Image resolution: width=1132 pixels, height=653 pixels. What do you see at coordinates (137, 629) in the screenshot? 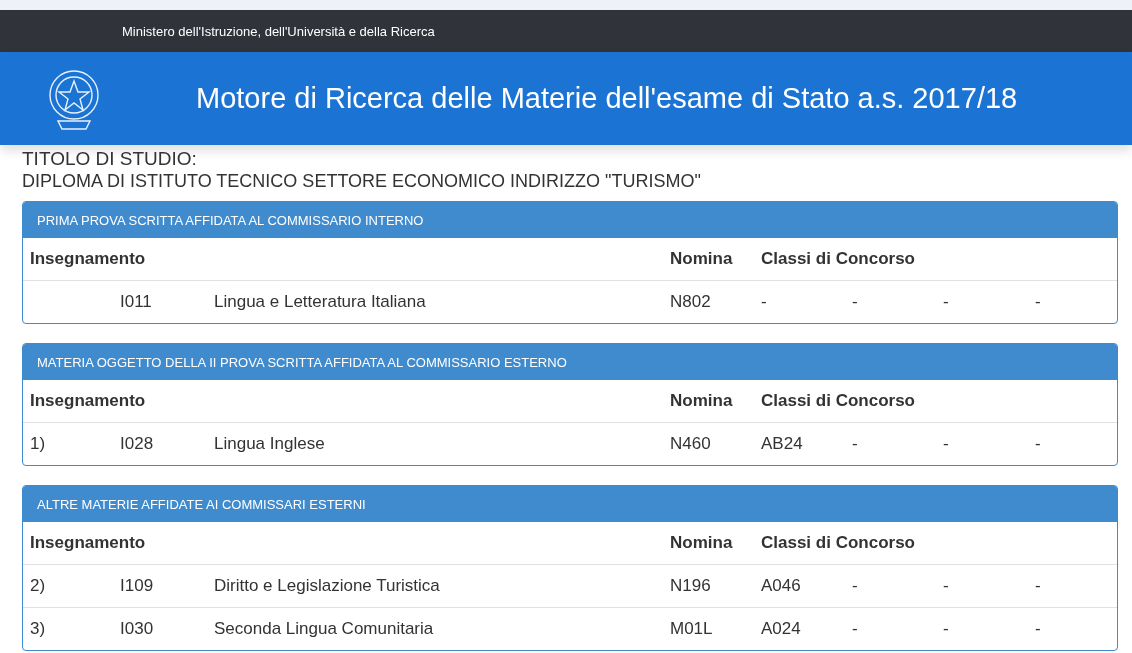
I see `table-cell-text: I030` at bounding box center [137, 629].